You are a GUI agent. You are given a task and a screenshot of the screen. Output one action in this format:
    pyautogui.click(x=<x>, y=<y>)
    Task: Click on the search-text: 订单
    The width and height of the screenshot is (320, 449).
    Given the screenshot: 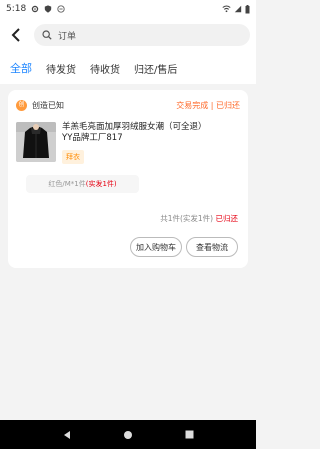 What is the action you would take?
    pyautogui.click(x=67, y=36)
    